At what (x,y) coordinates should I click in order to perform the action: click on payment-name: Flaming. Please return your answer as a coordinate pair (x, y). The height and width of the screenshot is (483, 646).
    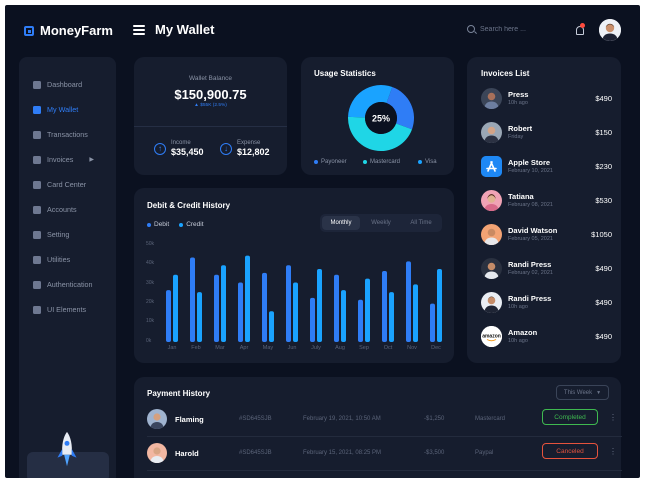
    Looking at the image, I should click on (189, 419).